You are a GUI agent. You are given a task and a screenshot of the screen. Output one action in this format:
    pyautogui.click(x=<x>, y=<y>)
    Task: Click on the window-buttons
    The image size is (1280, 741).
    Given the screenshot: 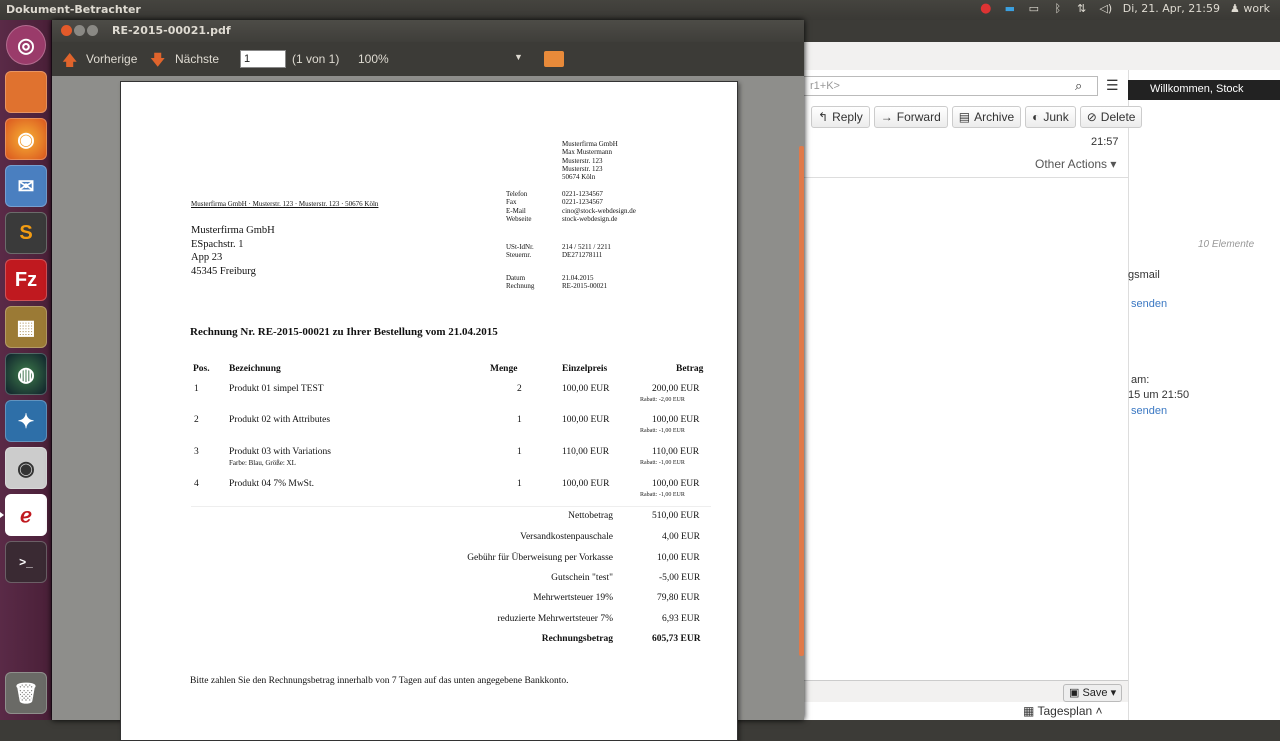 What is the action you would take?
    pyautogui.click(x=79, y=30)
    